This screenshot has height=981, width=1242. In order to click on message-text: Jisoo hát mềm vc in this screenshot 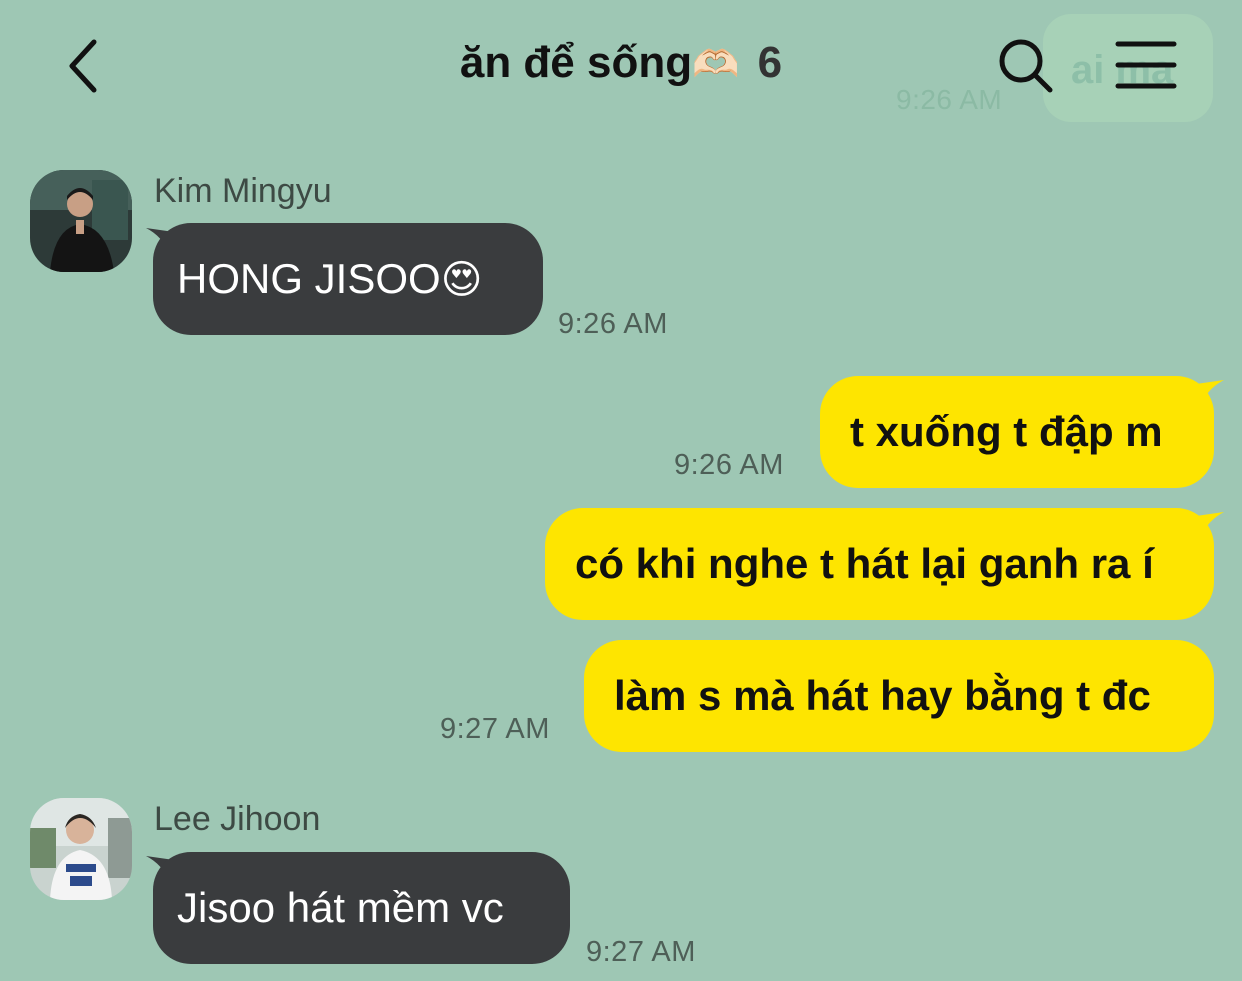, I will do `click(340, 907)`.